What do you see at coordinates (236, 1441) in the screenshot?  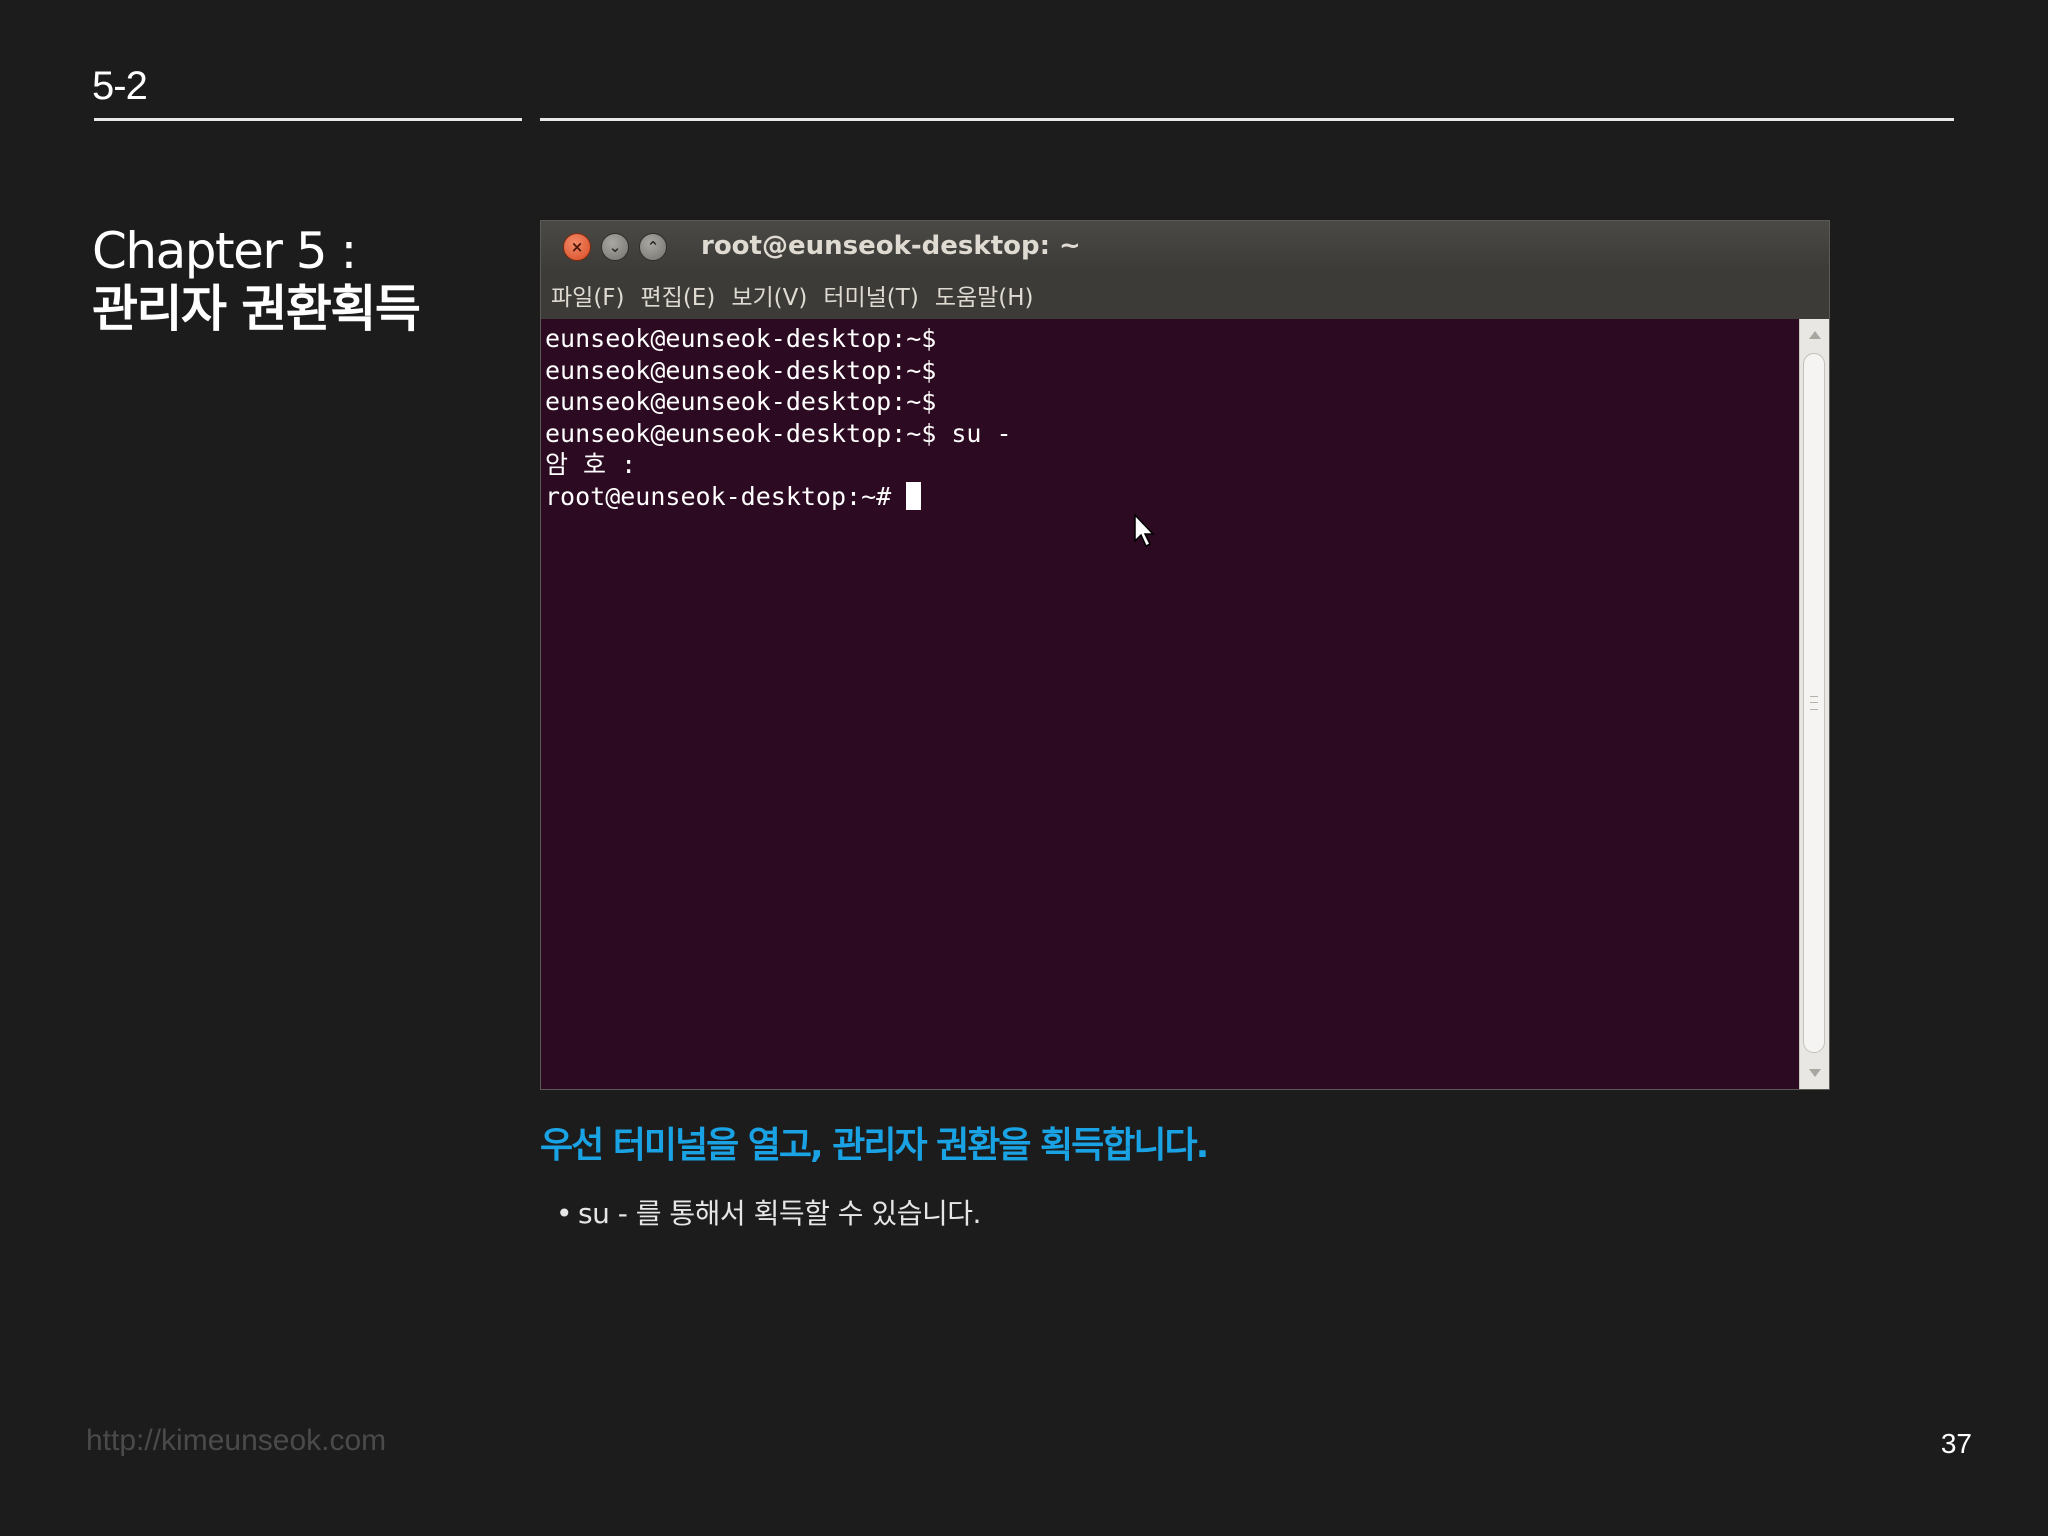 I see `footer-url: http://kimeunseok.com` at bounding box center [236, 1441].